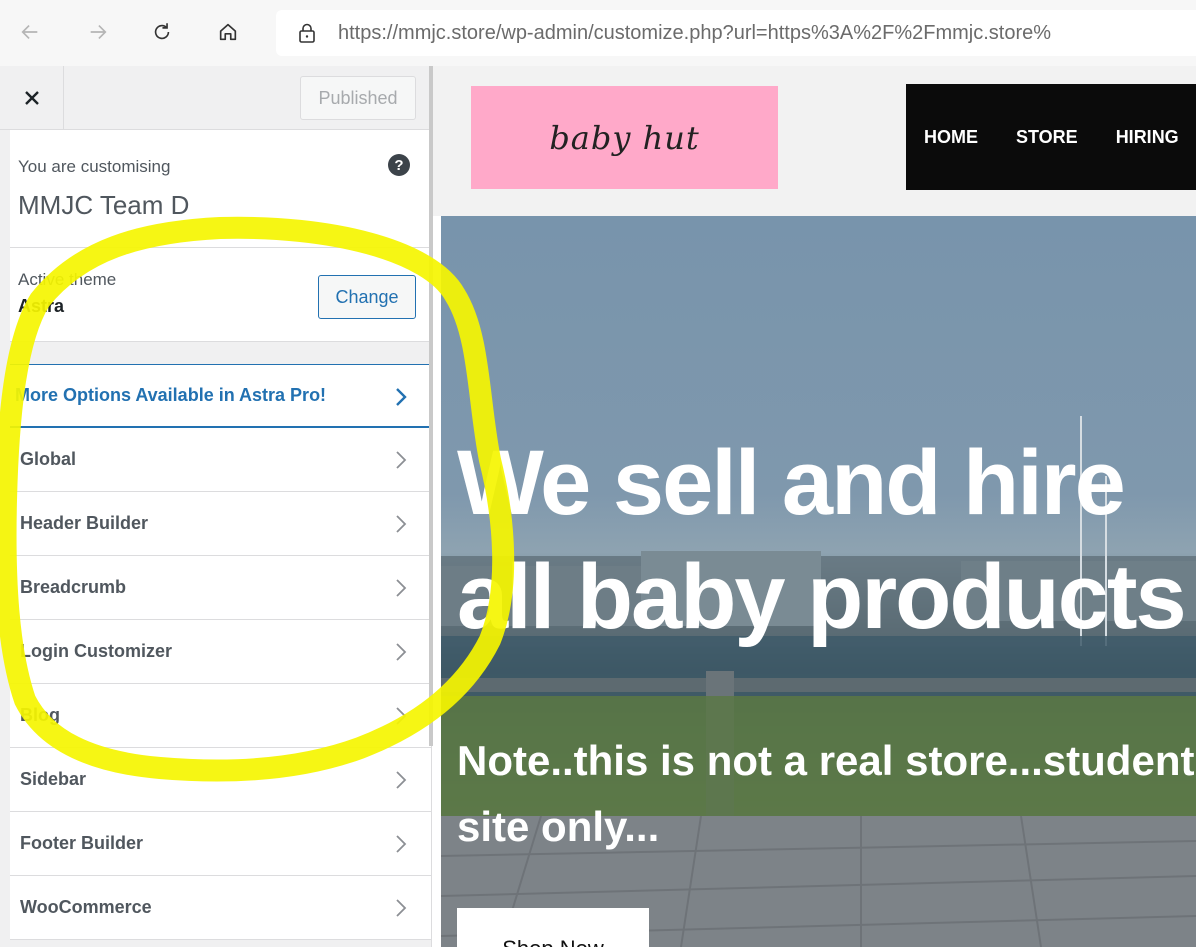 The height and width of the screenshot is (947, 1196). I want to click on home-icon, so click(228, 32).